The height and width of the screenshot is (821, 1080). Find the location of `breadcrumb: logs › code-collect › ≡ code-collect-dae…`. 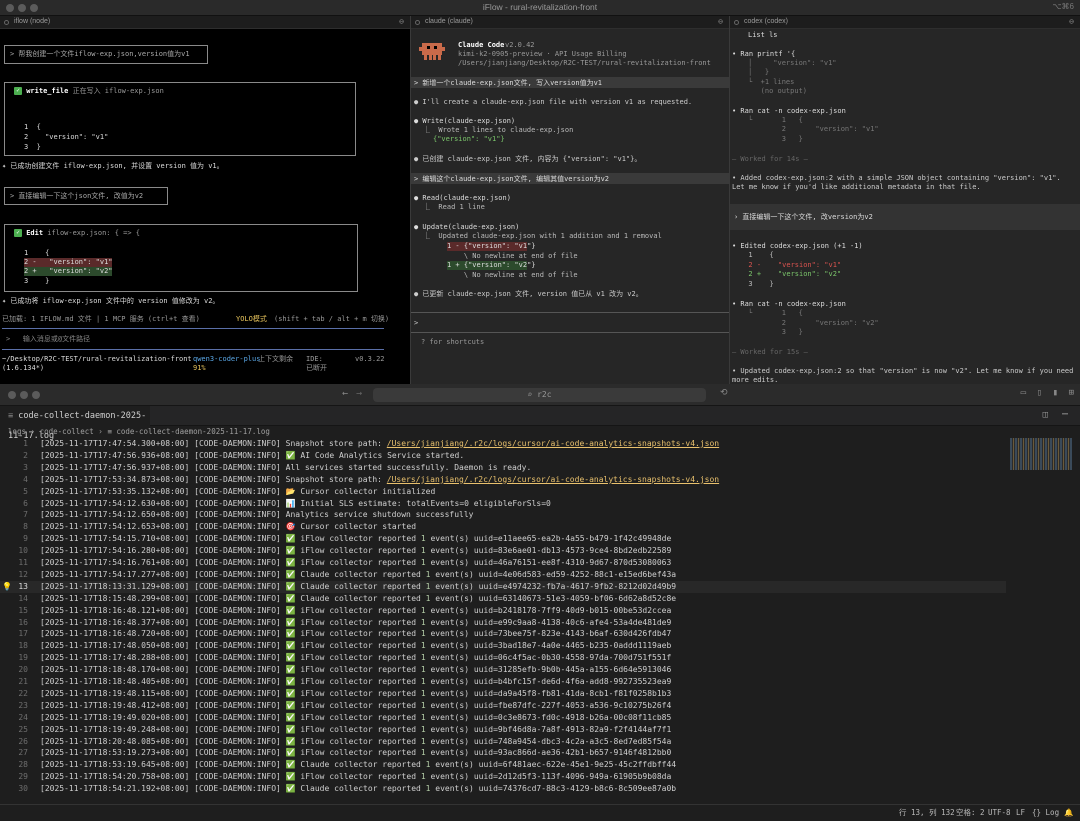

breadcrumb: logs › code-collect › ≡ code-collect-dae… is located at coordinates (540, 432).